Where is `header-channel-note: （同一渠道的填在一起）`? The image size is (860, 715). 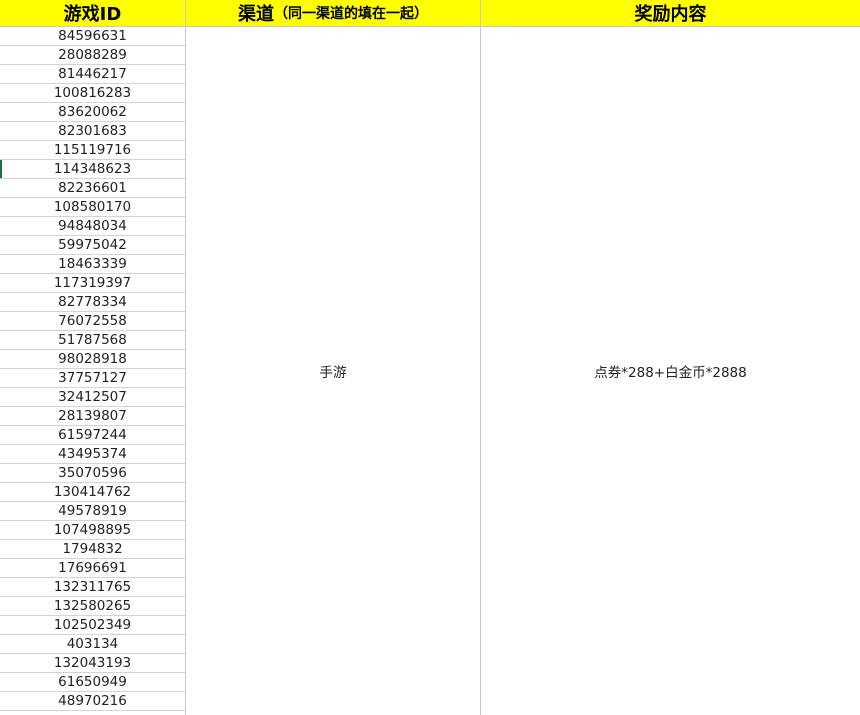 header-channel-note: （同一渠道的填在一起） is located at coordinates (351, 14).